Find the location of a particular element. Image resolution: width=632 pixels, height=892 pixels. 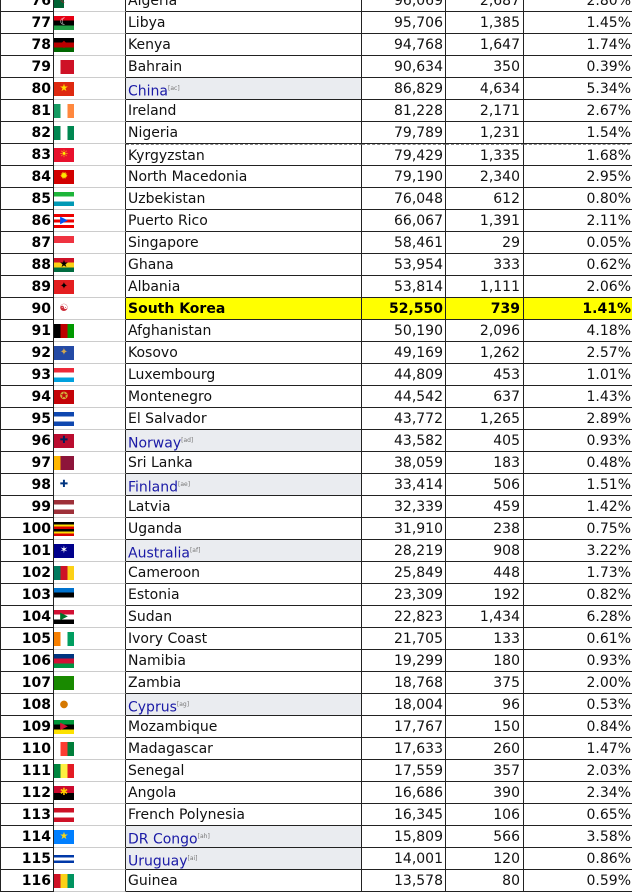

table-row: 116 Guinea 13,578 80 0.59% is located at coordinates (316, 881).